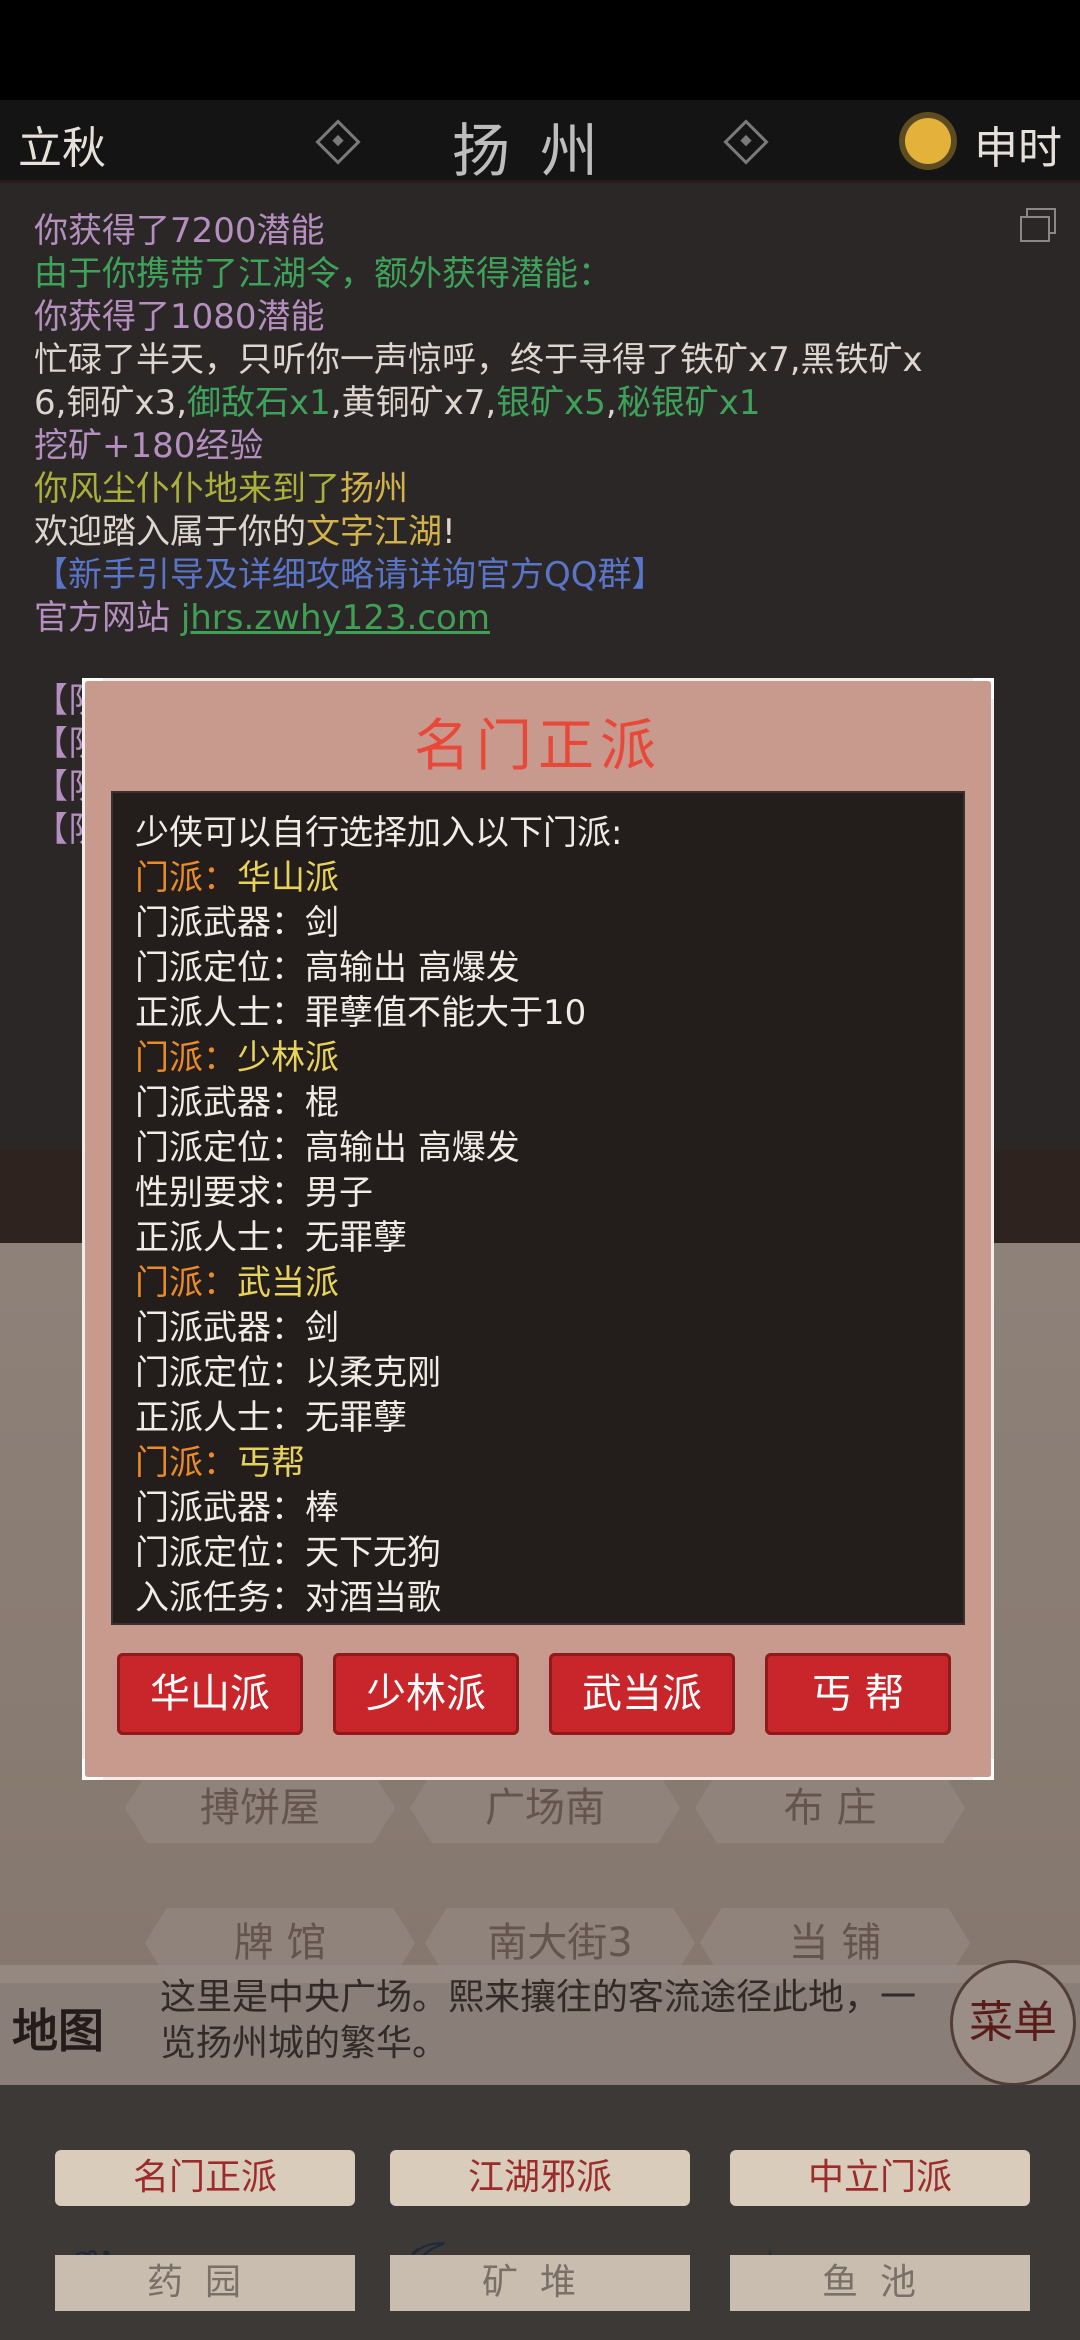  I want to click on sect-attr: 门派武器：棍, so click(237, 1099).